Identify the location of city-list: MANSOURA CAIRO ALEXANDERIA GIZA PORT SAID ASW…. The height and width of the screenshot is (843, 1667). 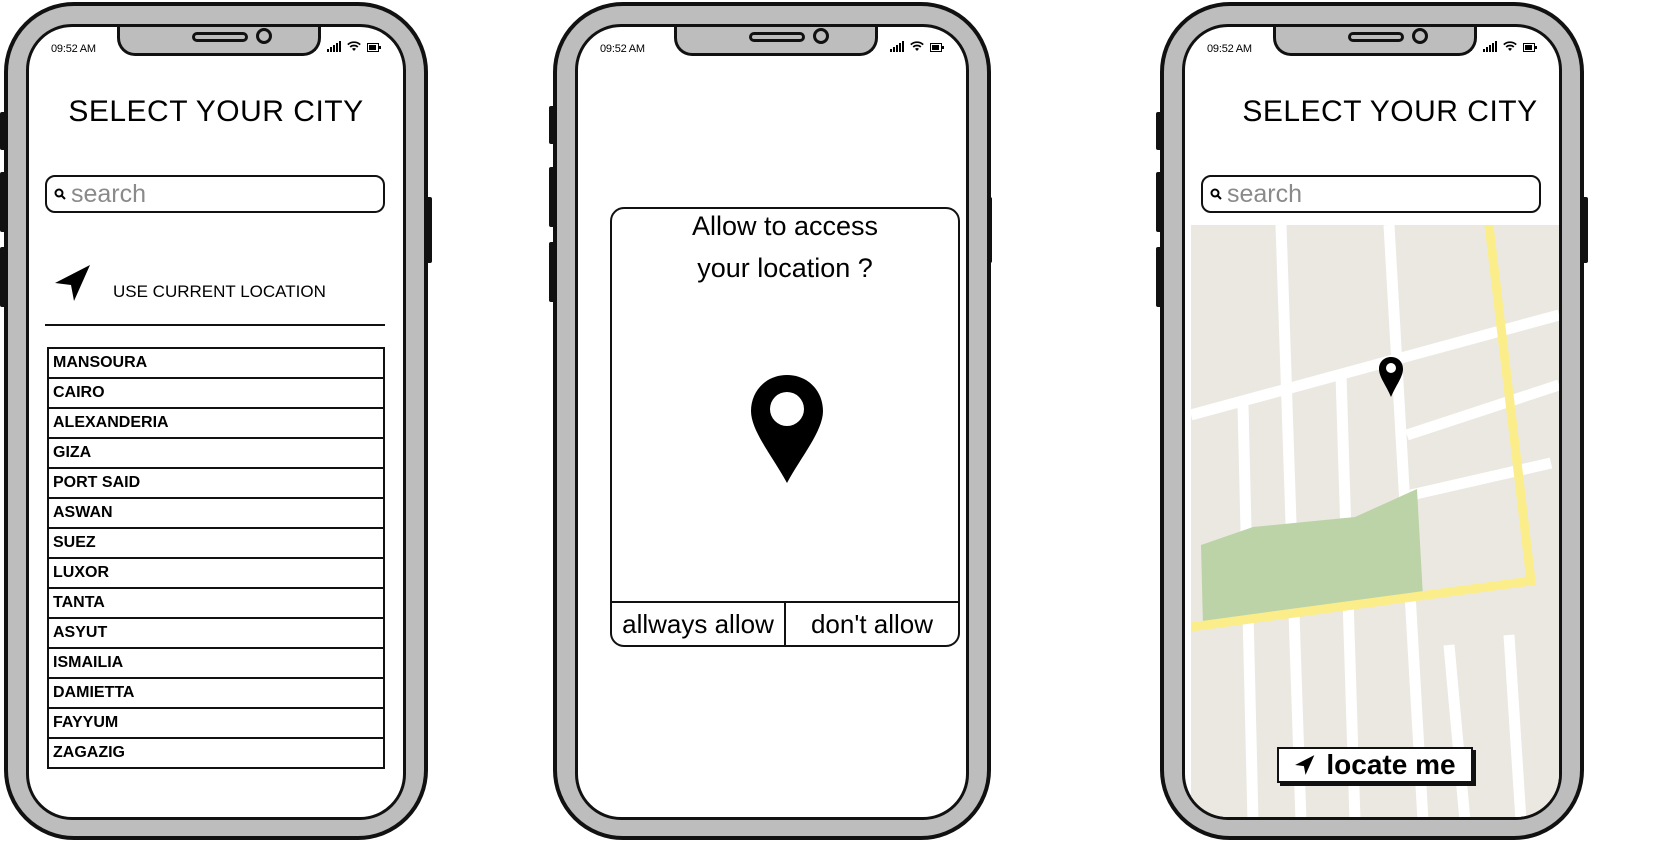
(216, 558).